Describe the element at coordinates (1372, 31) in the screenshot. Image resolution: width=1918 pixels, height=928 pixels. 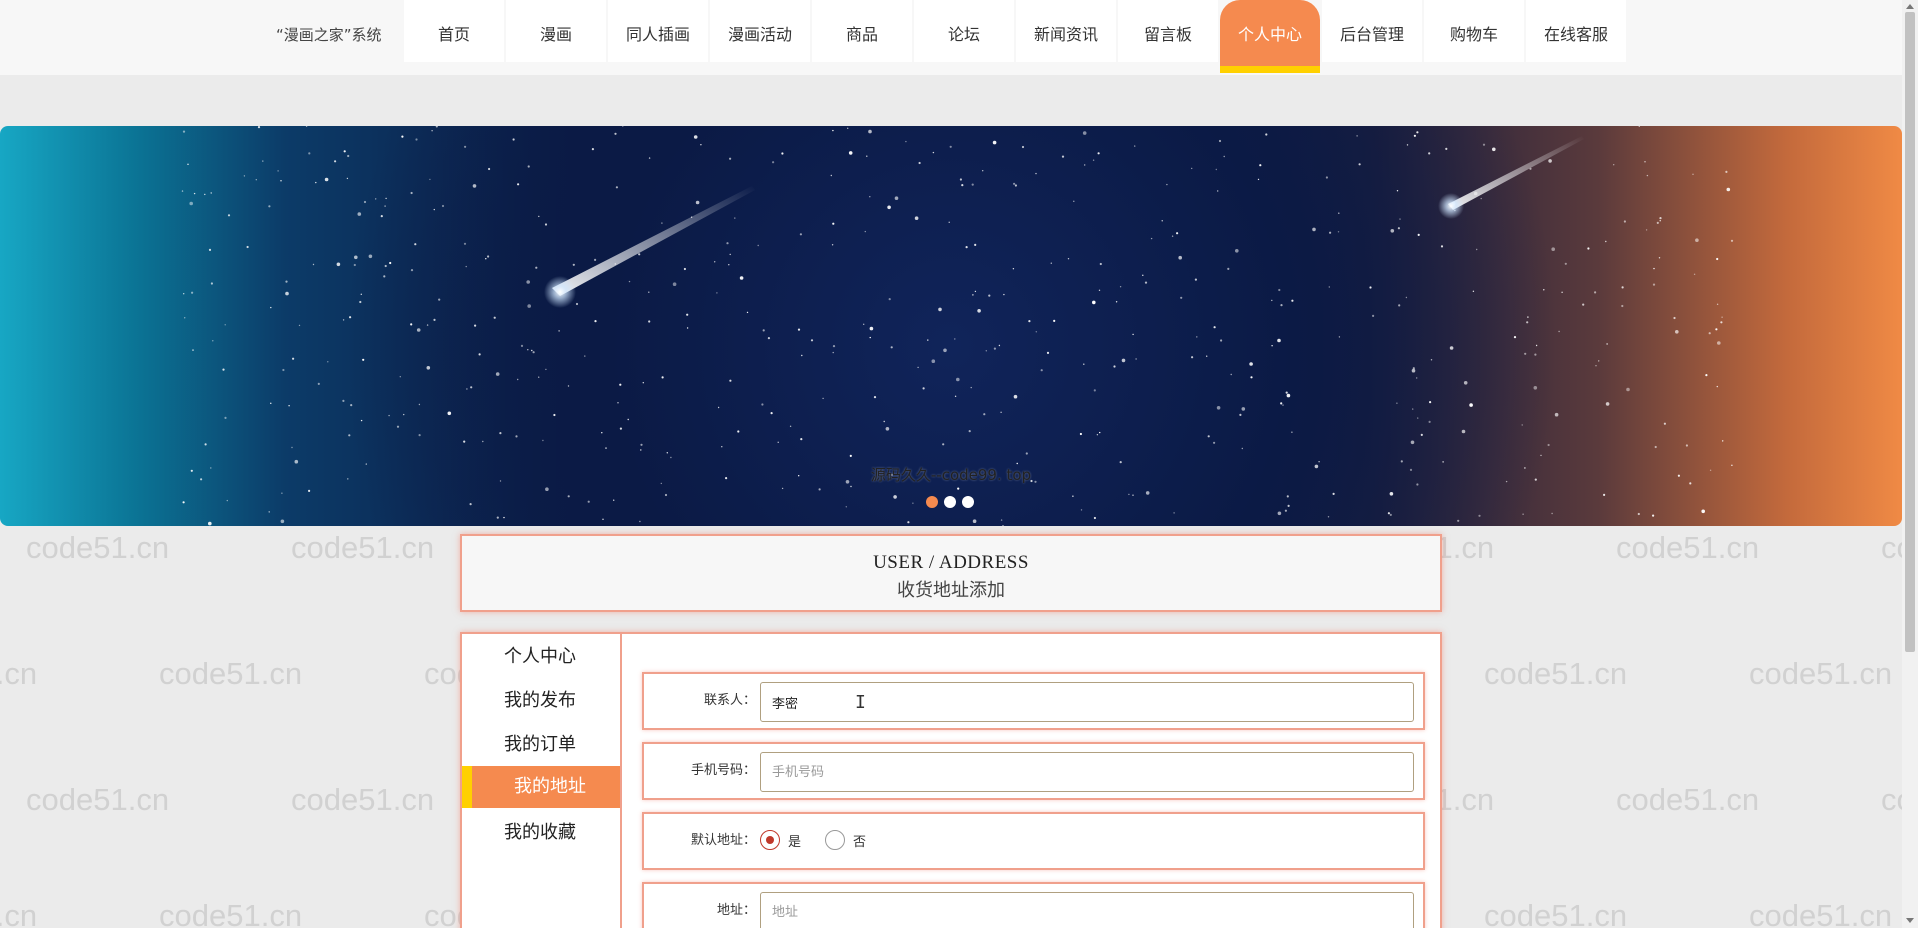
I see `nav-item-admin: 后台管理` at that location.